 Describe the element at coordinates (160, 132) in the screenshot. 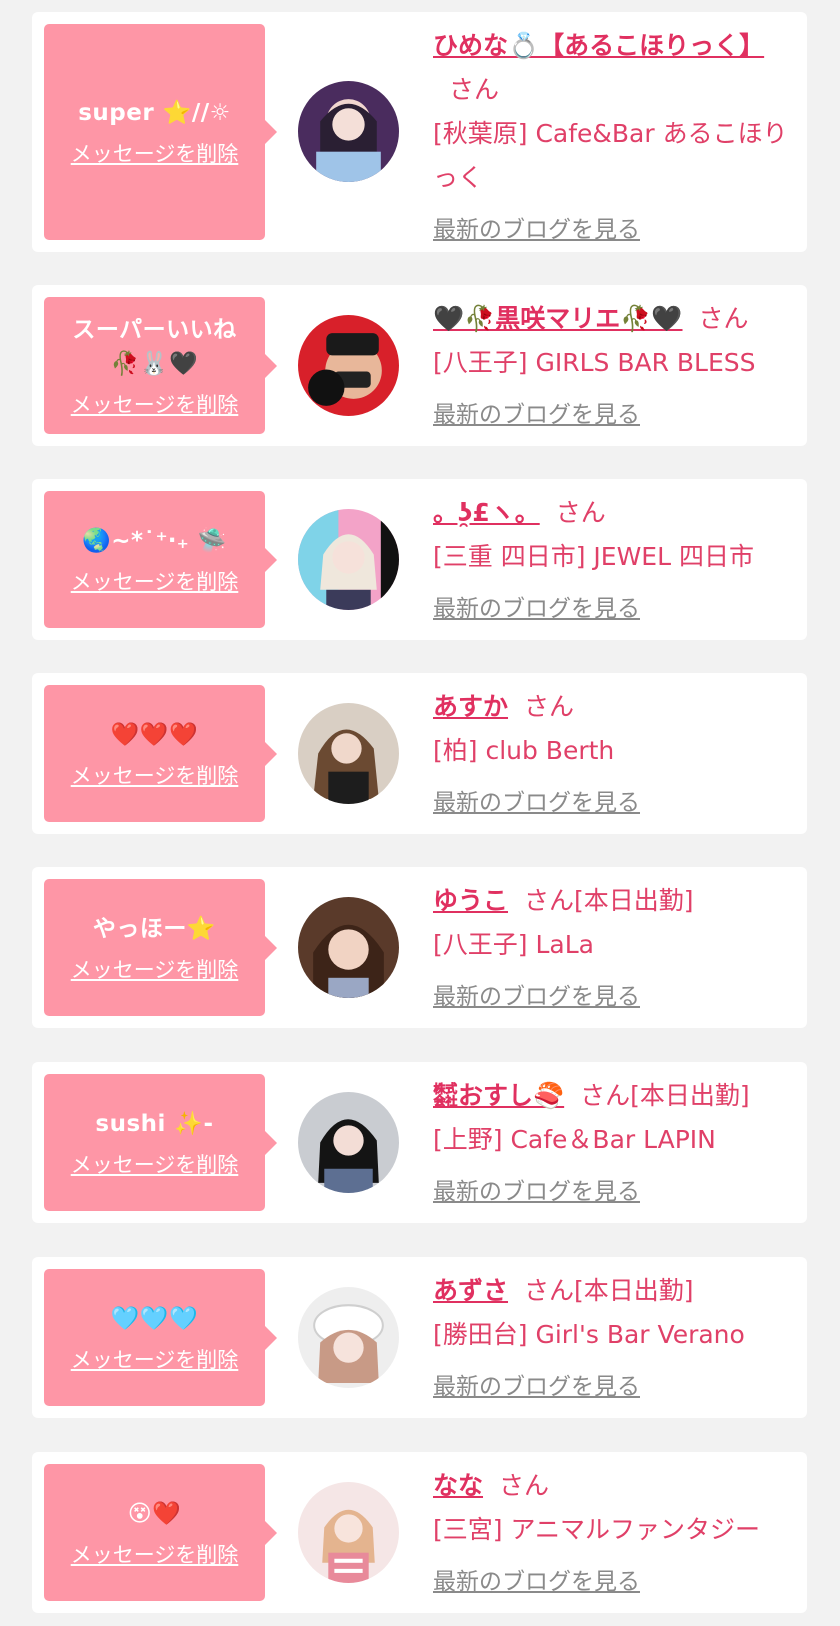

I see `message-bubble: super ⭐//☼ メッセージを削除` at that location.